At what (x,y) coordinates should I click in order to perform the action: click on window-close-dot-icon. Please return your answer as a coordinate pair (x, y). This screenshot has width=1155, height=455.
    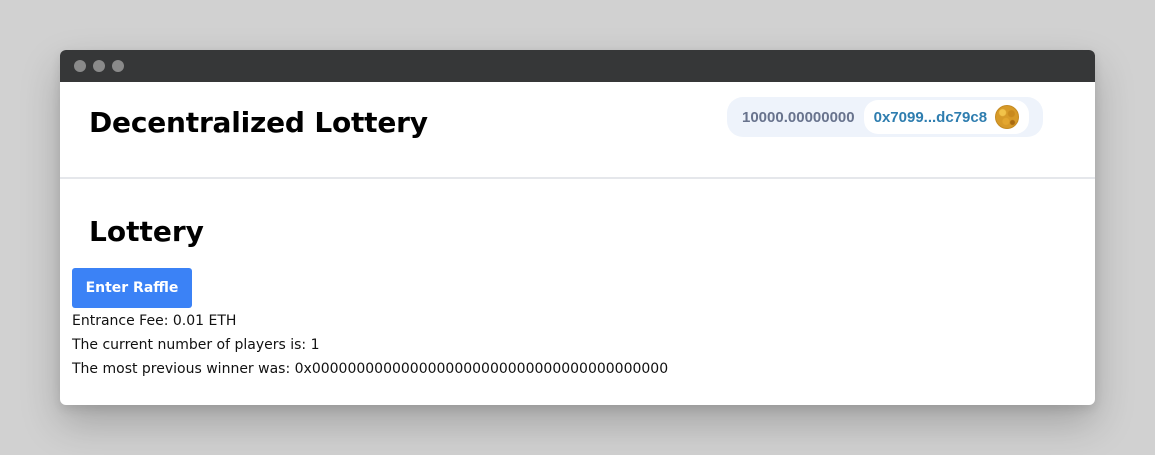
    Looking at the image, I should click on (80, 66).